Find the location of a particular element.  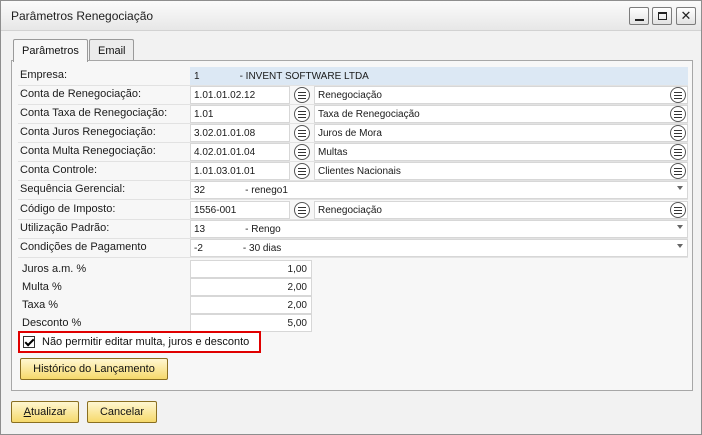

empresa-field: 1 - INVENT SOFTWARE LTDA is located at coordinates (439, 76).